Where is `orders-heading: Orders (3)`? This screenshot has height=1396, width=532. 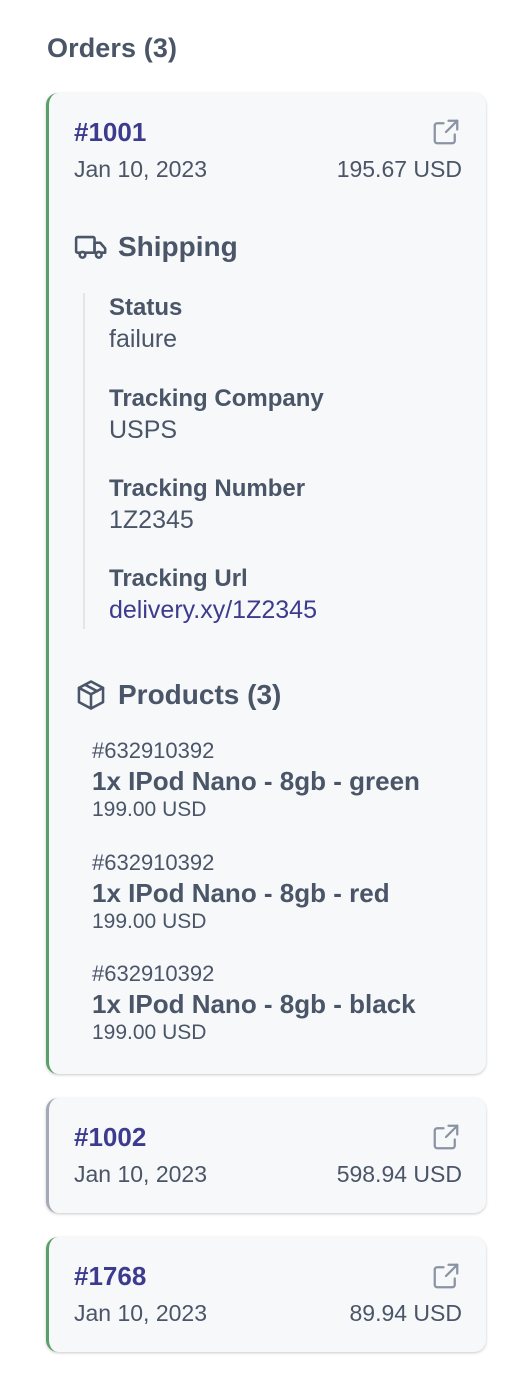 orders-heading: Orders (3) is located at coordinates (112, 48).